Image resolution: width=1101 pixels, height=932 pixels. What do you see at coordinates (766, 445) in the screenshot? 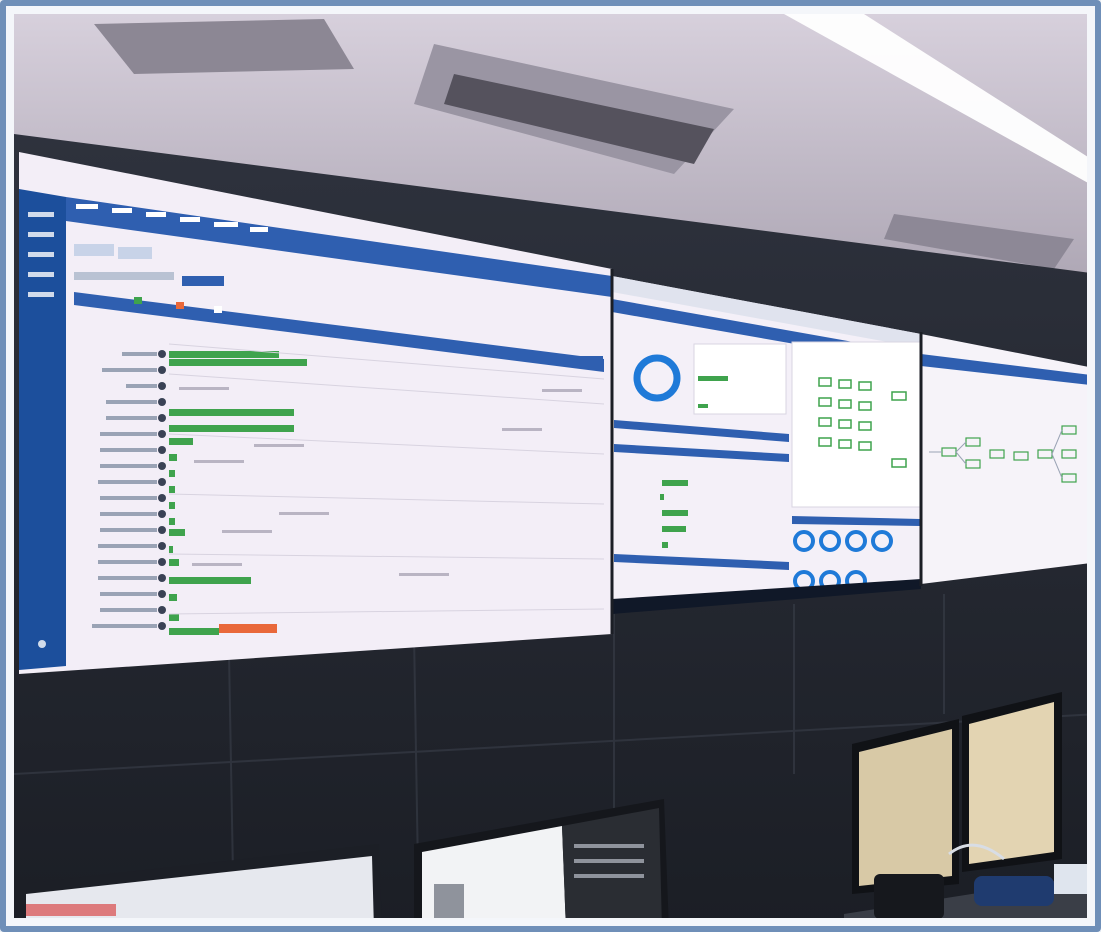
I see `middle-screen` at bounding box center [766, 445].